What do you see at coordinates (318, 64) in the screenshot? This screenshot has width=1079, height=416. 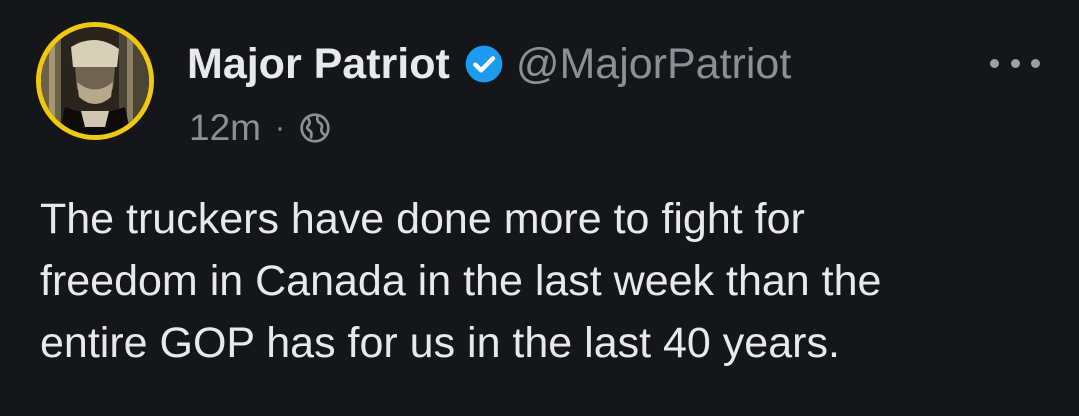 I see `author-display-name: Major Patriot` at bounding box center [318, 64].